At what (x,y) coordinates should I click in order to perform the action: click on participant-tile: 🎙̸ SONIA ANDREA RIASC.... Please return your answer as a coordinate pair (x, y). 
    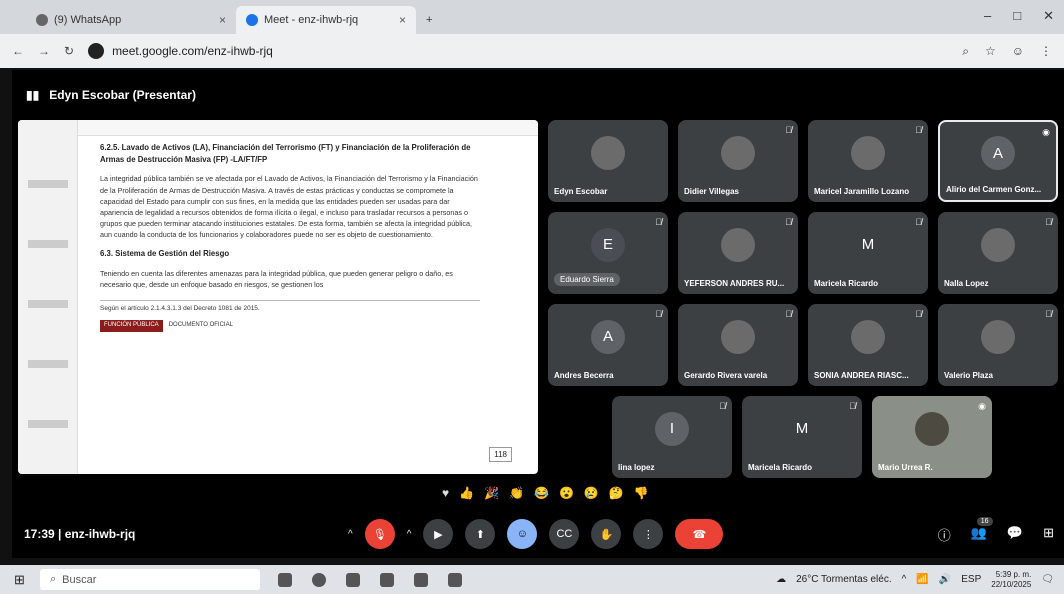
    Looking at the image, I should click on (868, 345).